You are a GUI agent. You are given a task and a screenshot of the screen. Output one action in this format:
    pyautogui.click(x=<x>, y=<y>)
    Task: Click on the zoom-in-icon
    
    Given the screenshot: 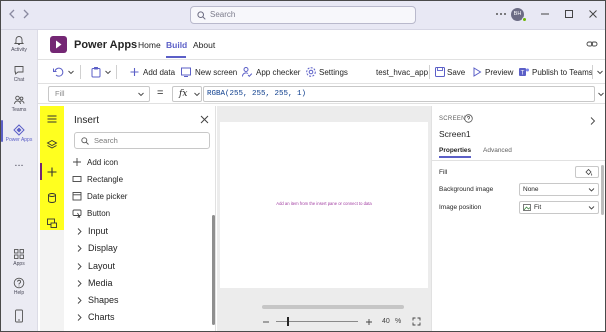 What is the action you would take?
    pyautogui.click(x=369, y=322)
    